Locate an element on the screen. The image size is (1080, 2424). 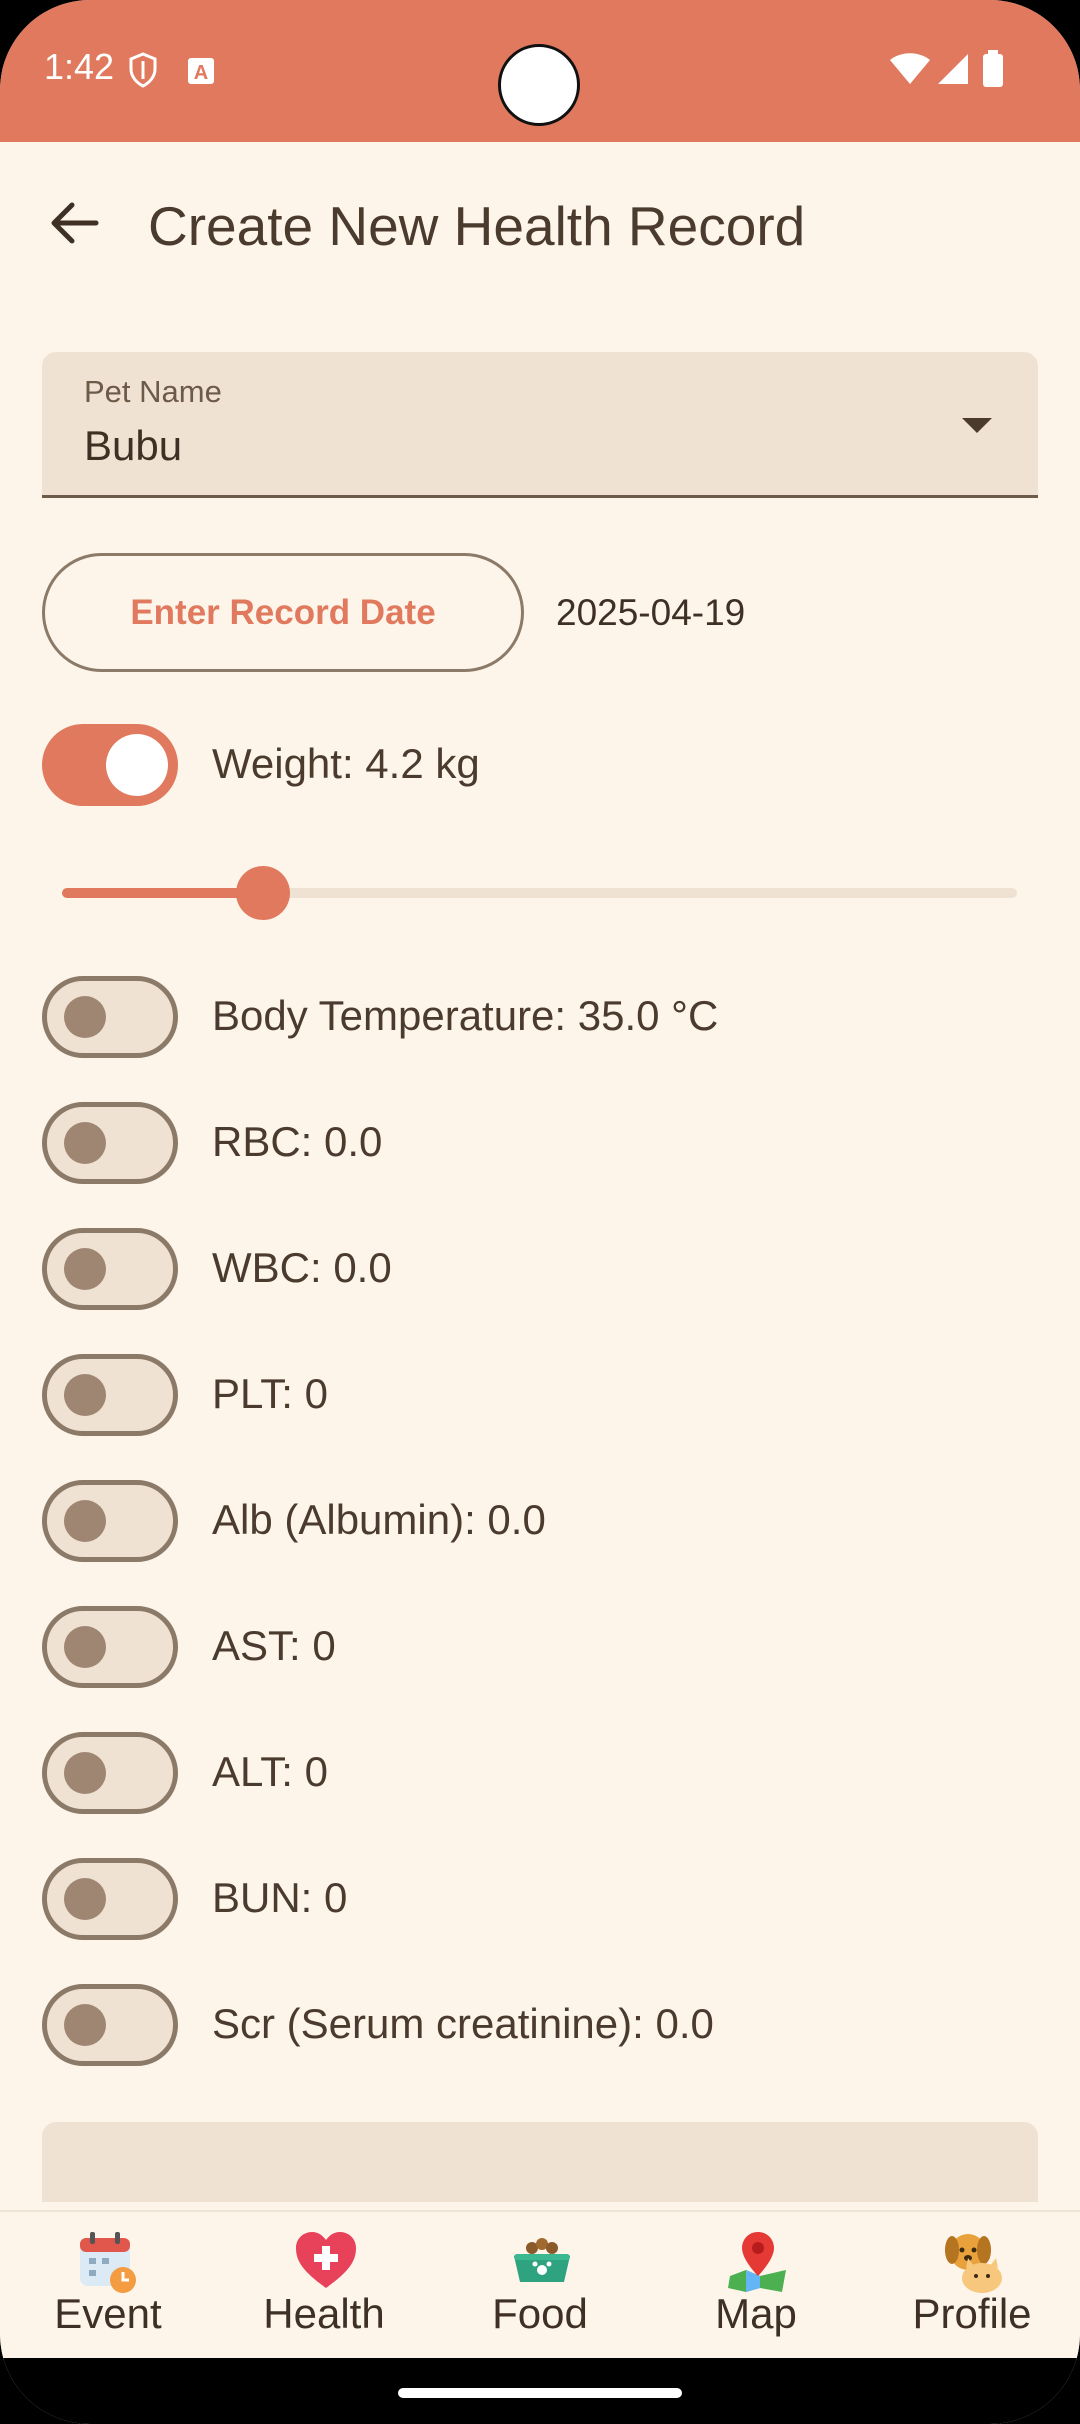
arrow-left-icon is located at coordinates (75, 225).